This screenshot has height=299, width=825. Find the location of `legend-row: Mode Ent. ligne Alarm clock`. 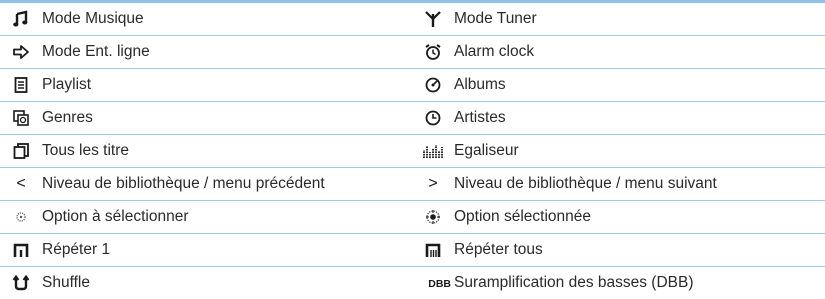

legend-row: Mode Ent. ligne Alarm clock is located at coordinates (412, 52).